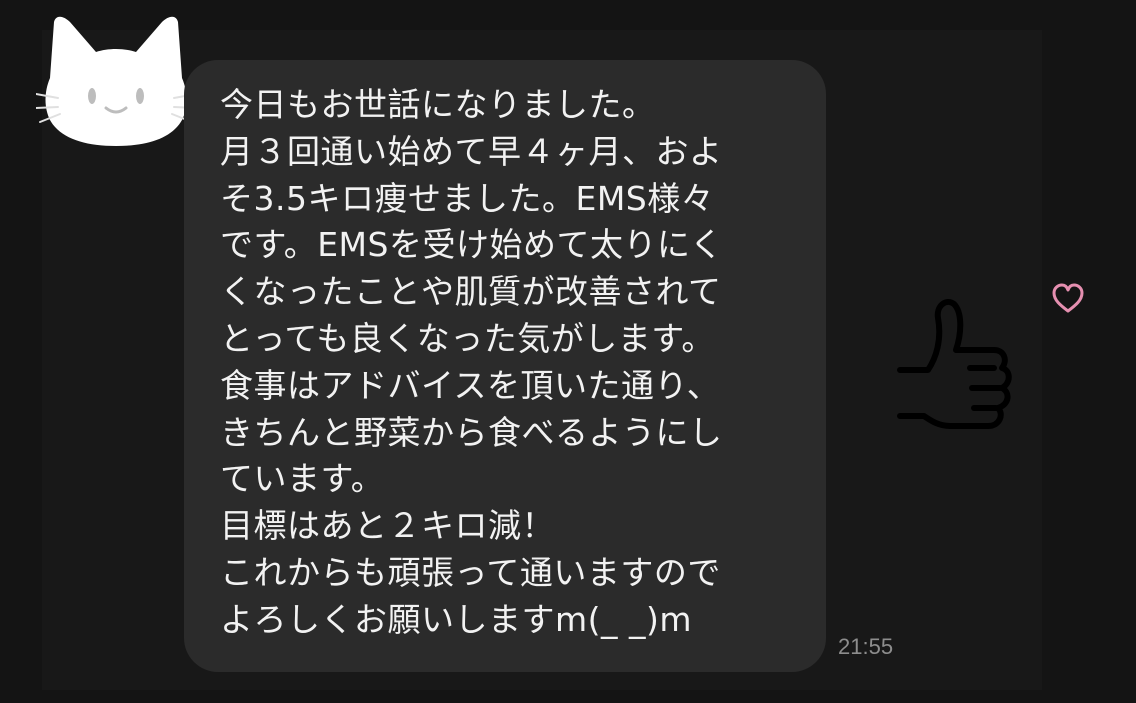  Describe the element at coordinates (960, 368) in the screenshot. I see `thumbs-up-sketch-icon` at that location.